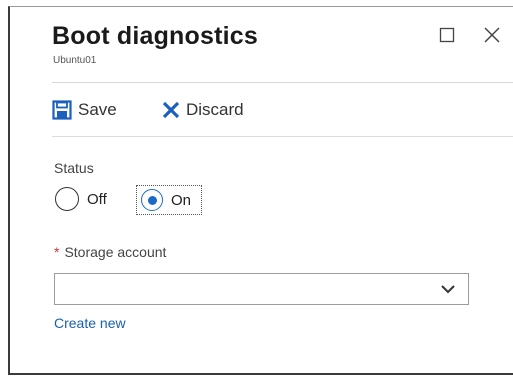  I want to click on header-divider, so click(282, 82).